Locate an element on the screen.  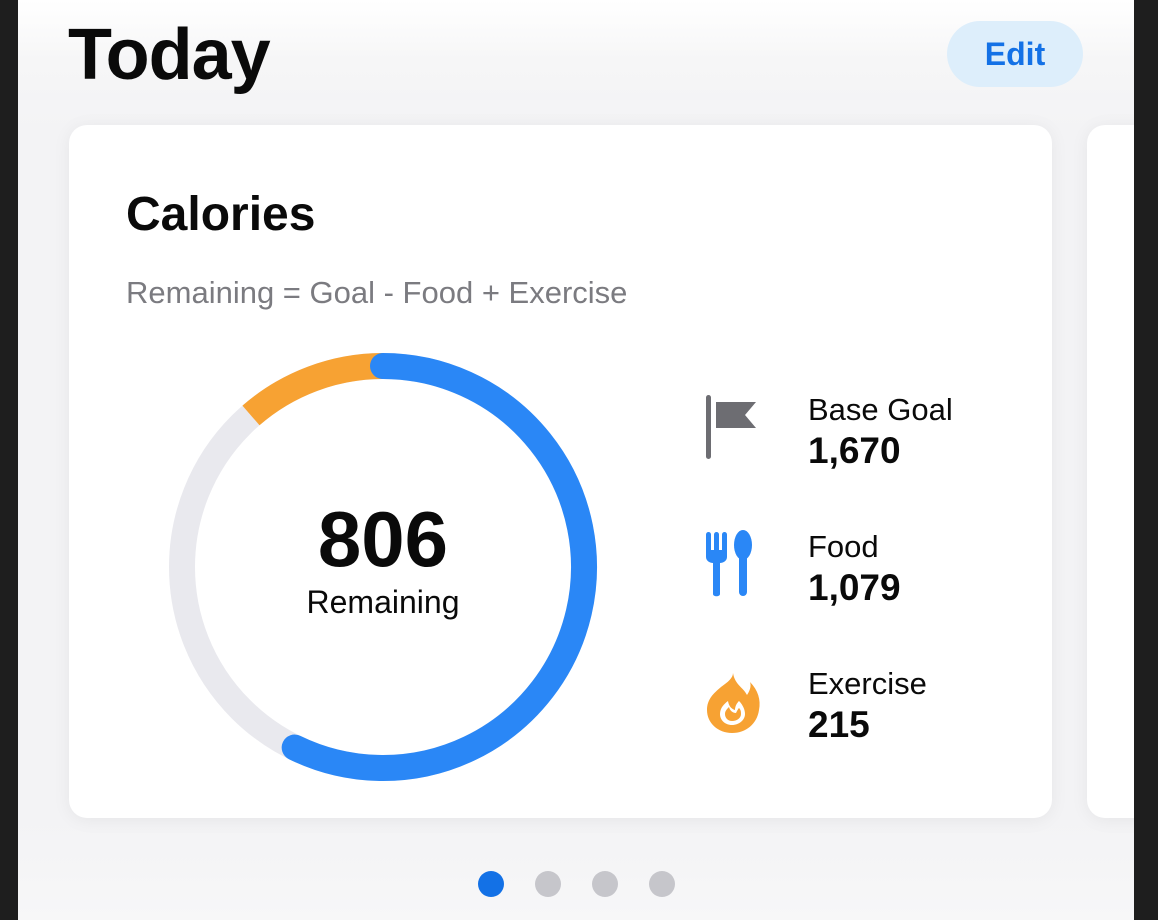
next-card-peek is located at coordinates (1110, 471).